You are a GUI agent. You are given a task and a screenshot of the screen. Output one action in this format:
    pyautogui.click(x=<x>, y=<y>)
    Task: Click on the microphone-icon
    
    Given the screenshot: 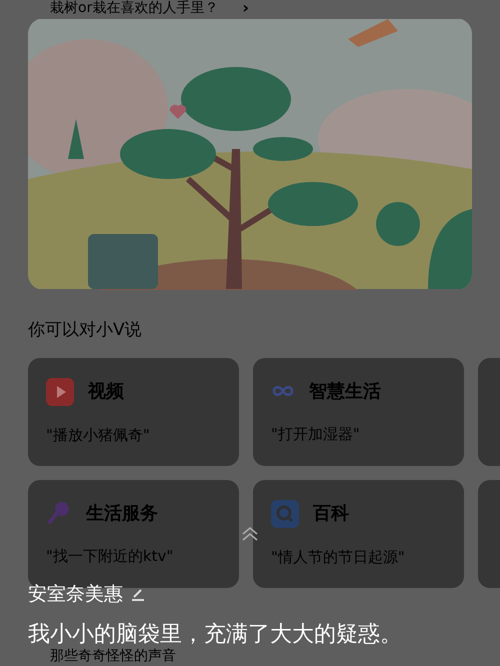 What is the action you would take?
    pyautogui.click(x=59, y=513)
    